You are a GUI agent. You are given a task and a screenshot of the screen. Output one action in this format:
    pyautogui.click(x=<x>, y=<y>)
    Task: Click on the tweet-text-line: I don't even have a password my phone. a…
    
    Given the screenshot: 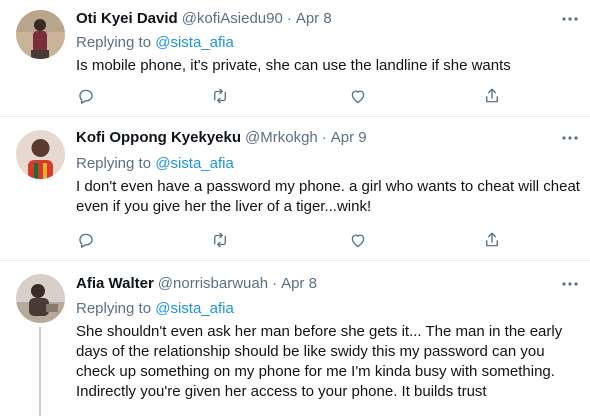 What is the action you would take?
    pyautogui.click(x=328, y=186)
    